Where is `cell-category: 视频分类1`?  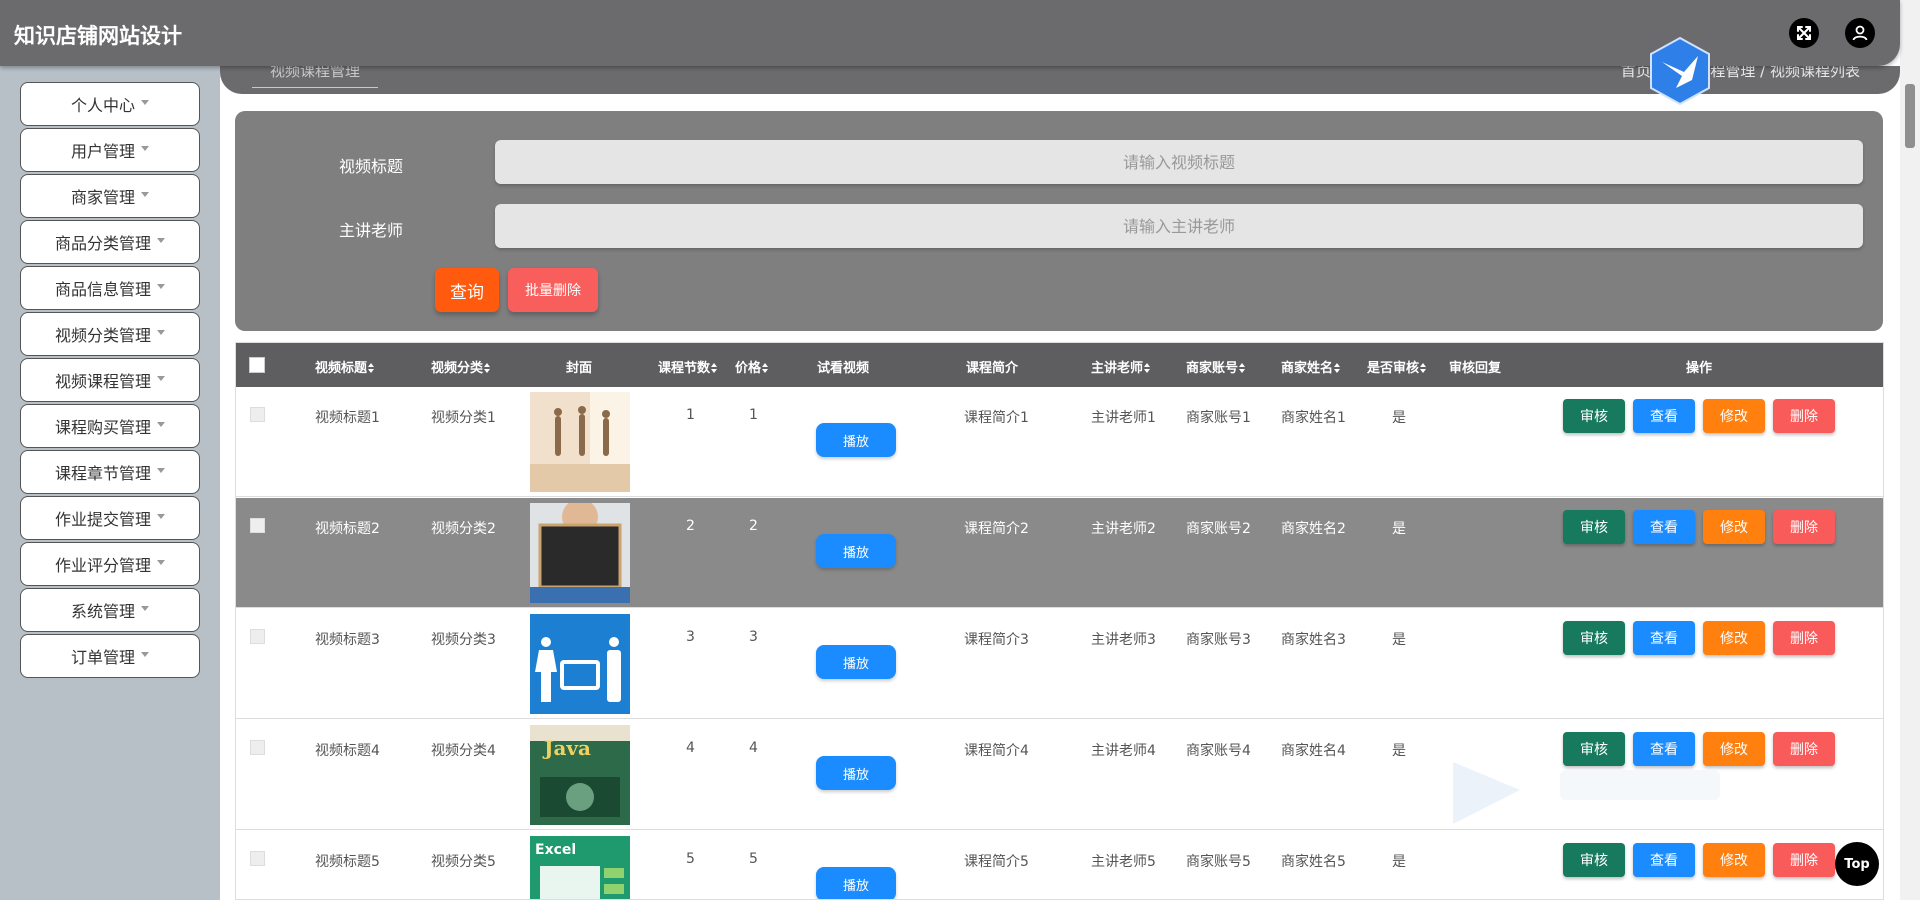
cell-category: 视频分类1 is located at coordinates (463, 418).